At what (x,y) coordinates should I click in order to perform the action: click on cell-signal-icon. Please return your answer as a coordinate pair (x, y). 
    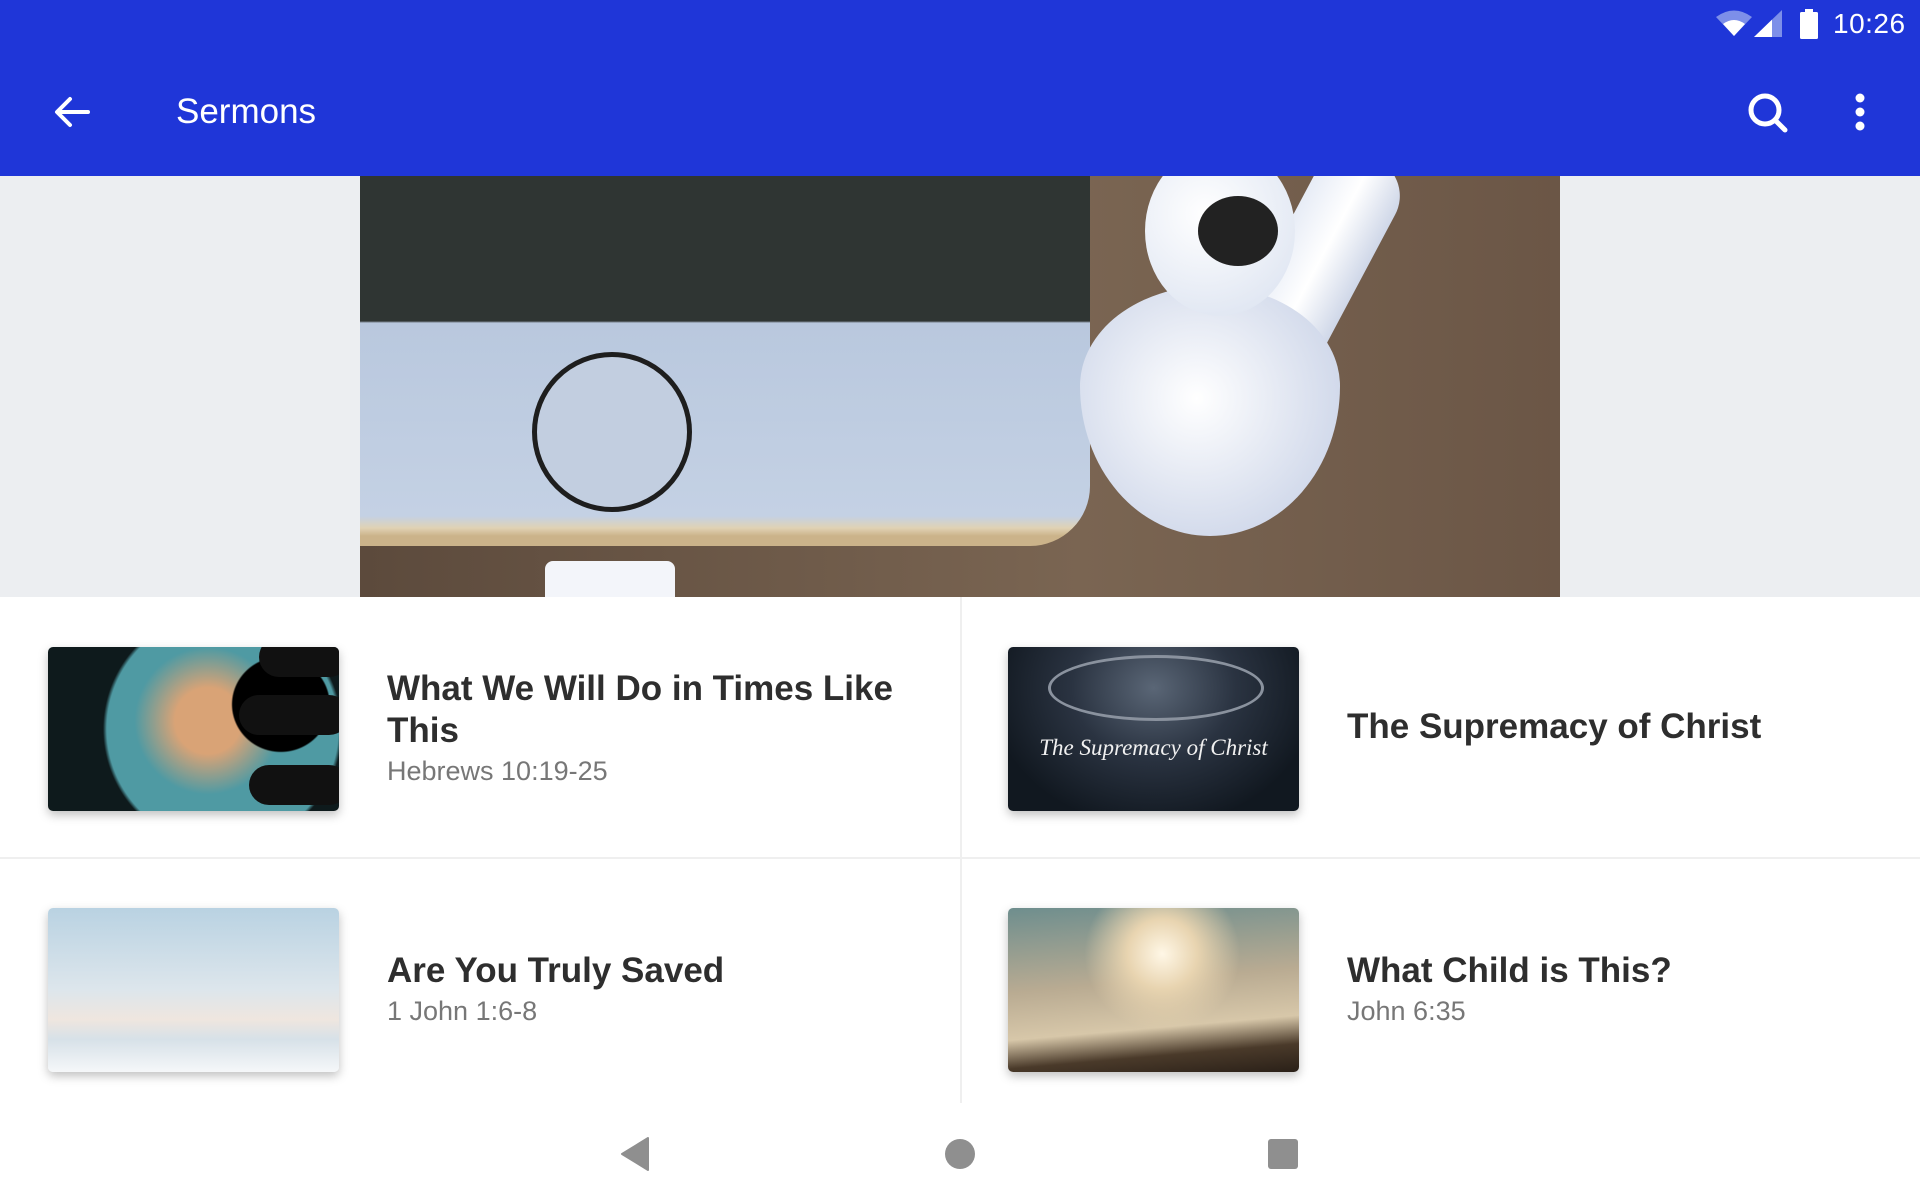
    Looking at the image, I should click on (1768, 23).